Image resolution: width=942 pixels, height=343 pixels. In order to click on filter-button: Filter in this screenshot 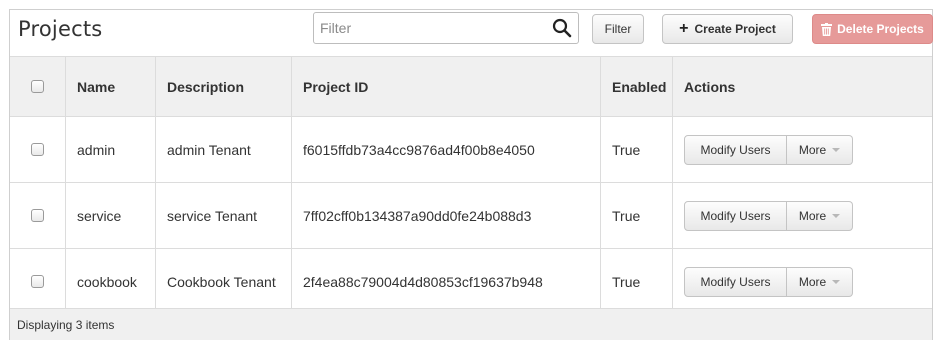, I will do `click(618, 29)`.